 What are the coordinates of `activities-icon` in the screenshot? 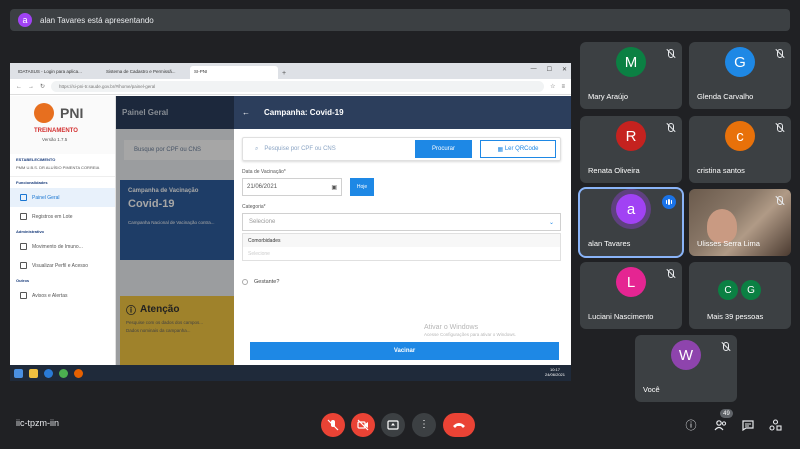 It's located at (775, 425).